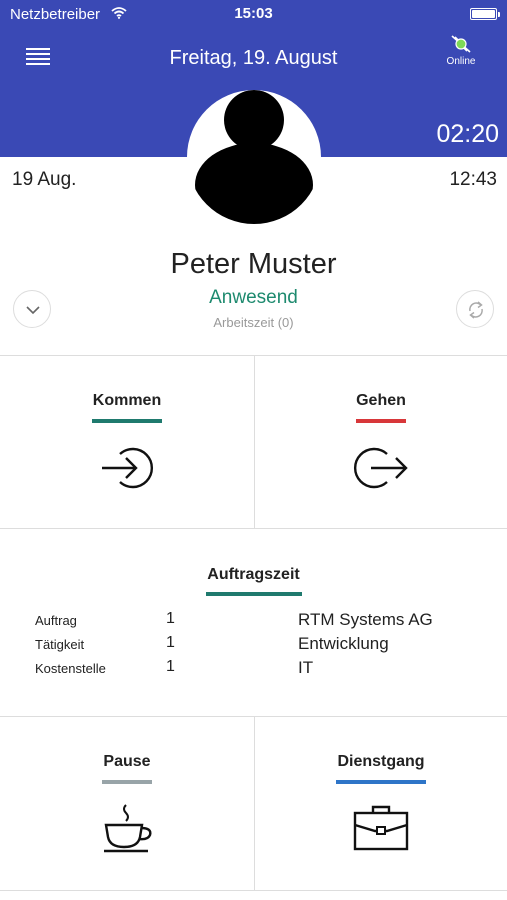 Image resolution: width=507 pixels, height=900 pixels. Describe the element at coordinates (128, 828) in the screenshot. I see `coffee-cup-icon` at that location.